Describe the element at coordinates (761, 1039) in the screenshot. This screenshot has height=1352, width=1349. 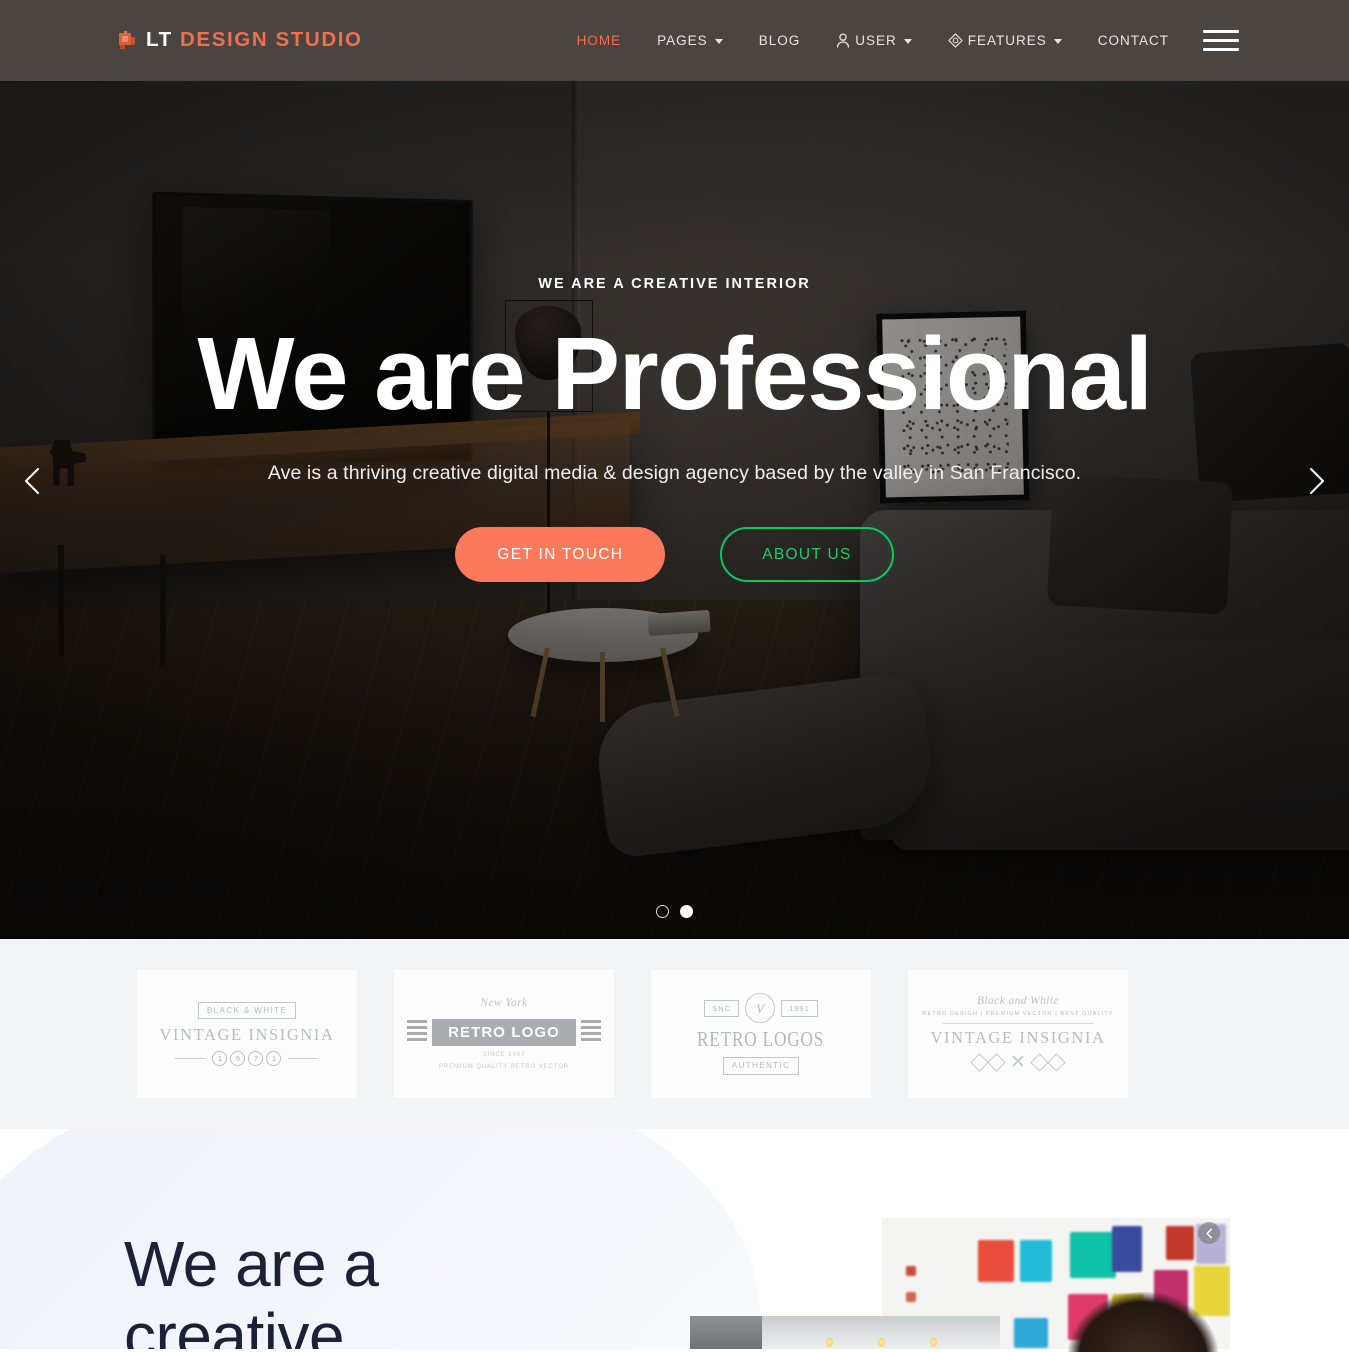
I see `logo3-title: RETRO LOGOS` at that location.